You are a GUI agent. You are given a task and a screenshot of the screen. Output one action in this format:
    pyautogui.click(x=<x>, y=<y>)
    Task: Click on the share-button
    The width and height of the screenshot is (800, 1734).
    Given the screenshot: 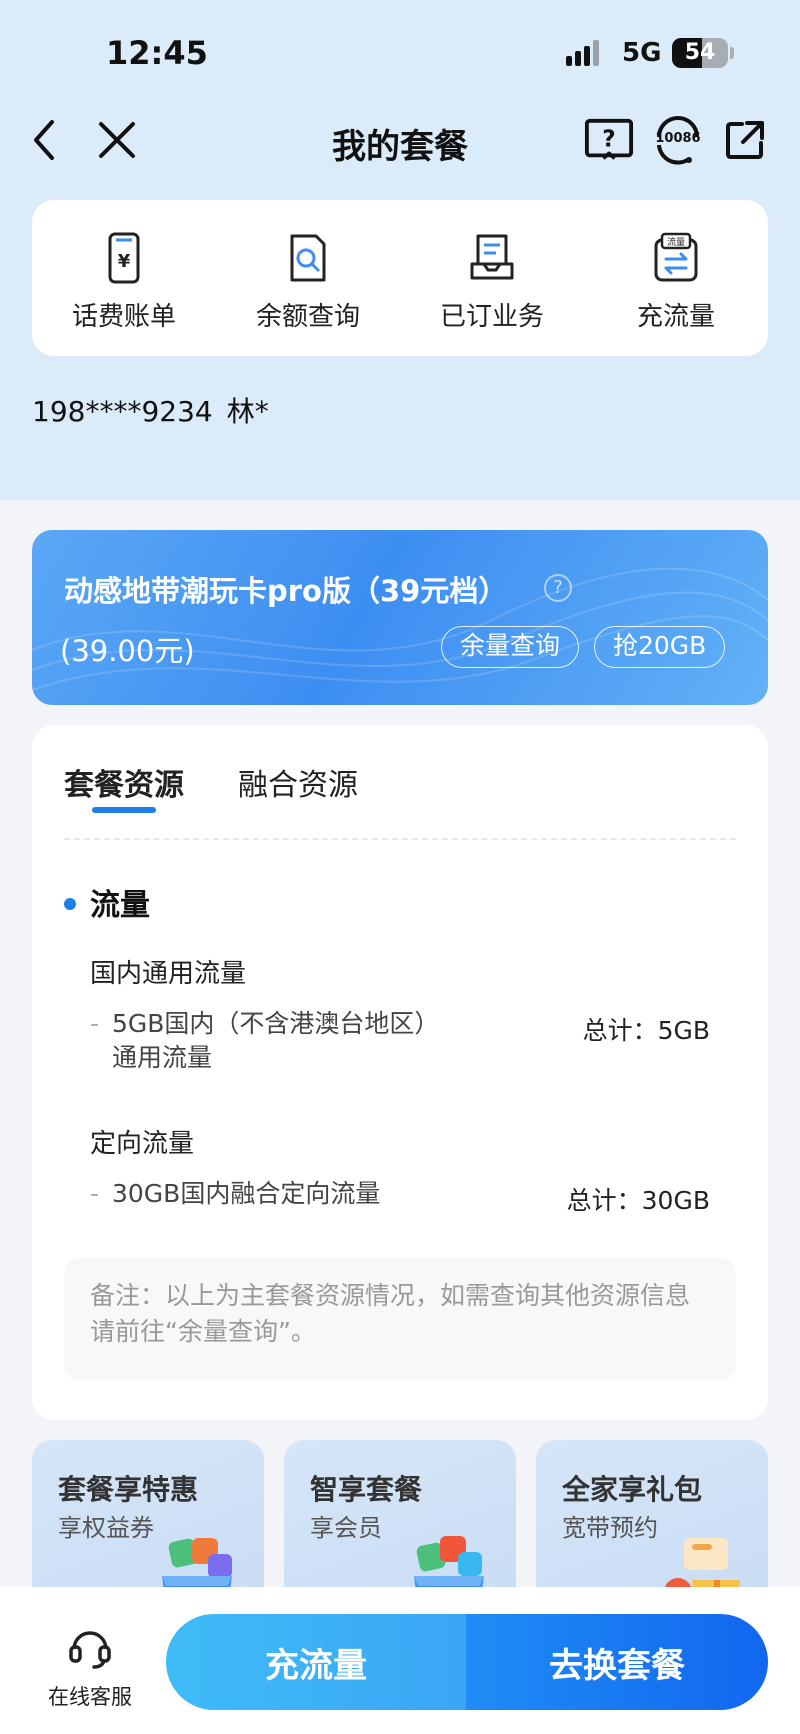 What is the action you would take?
    pyautogui.click(x=745, y=140)
    